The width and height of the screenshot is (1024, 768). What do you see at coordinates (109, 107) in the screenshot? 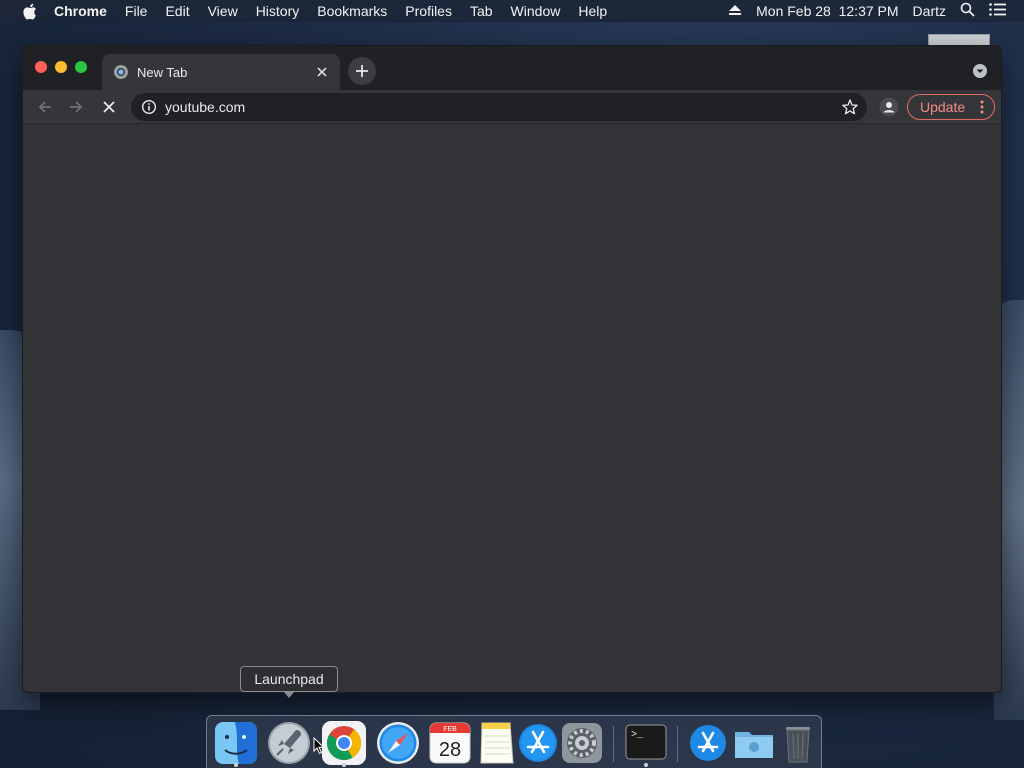
I see `stop-loading-icon` at bounding box center [109, 107].